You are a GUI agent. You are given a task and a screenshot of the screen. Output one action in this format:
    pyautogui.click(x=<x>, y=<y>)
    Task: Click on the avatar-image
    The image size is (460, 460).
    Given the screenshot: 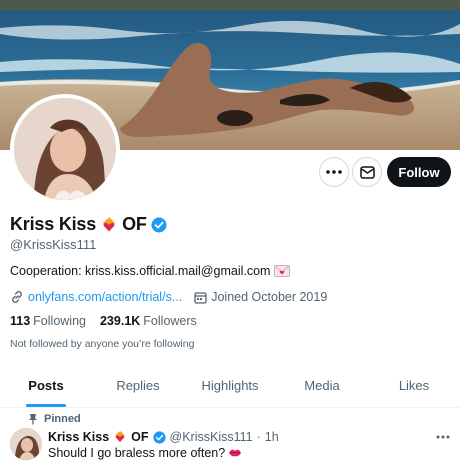 What is the action you would take?
    pyautogui.click(x=65, y=149)
    